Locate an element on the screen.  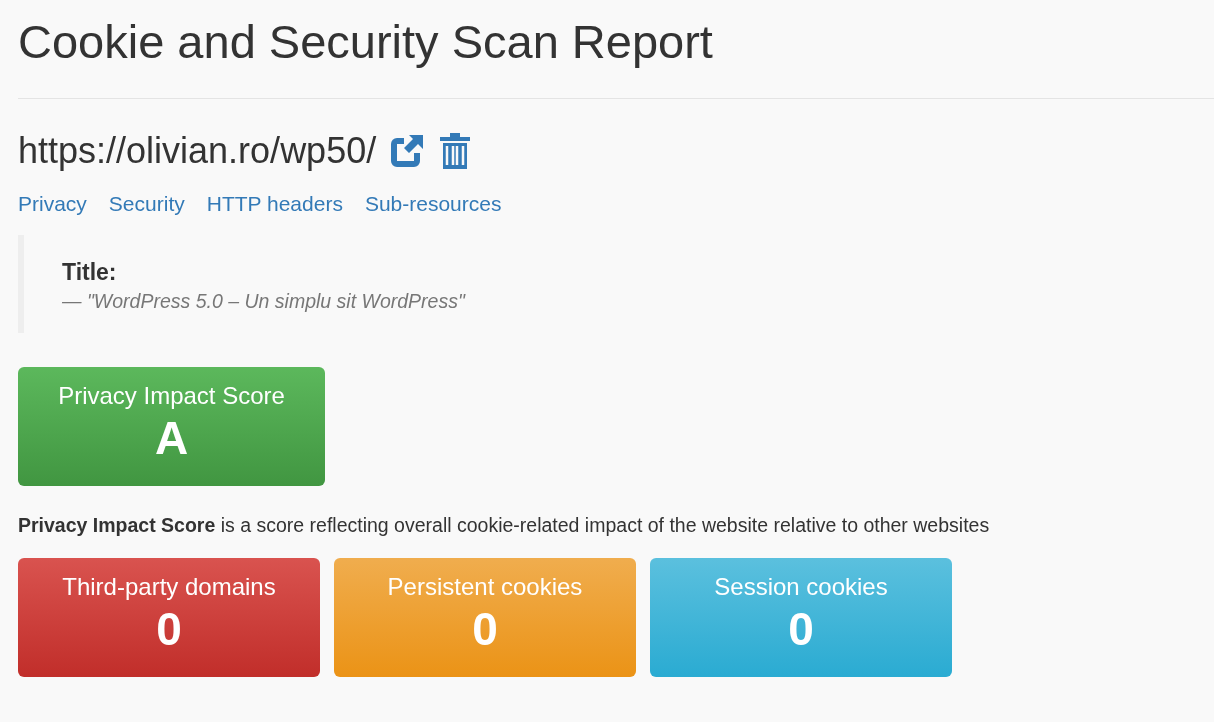
quote-label: Title: is located at coordinates (90, 272).